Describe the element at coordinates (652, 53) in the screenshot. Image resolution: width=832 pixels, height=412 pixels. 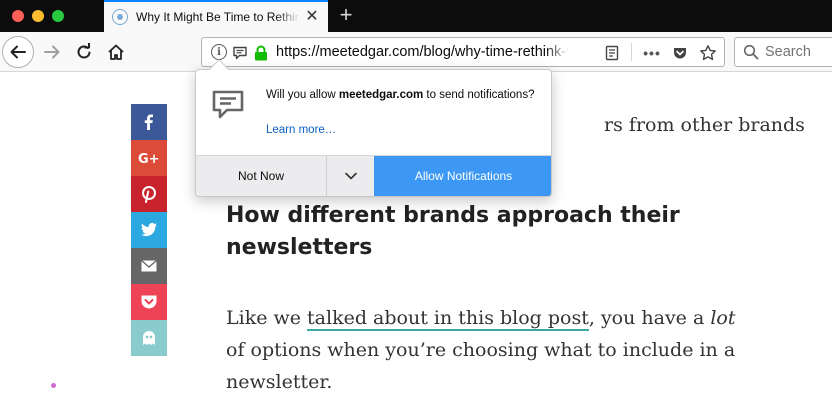
I see `page-actions-icon: •••` at that location.